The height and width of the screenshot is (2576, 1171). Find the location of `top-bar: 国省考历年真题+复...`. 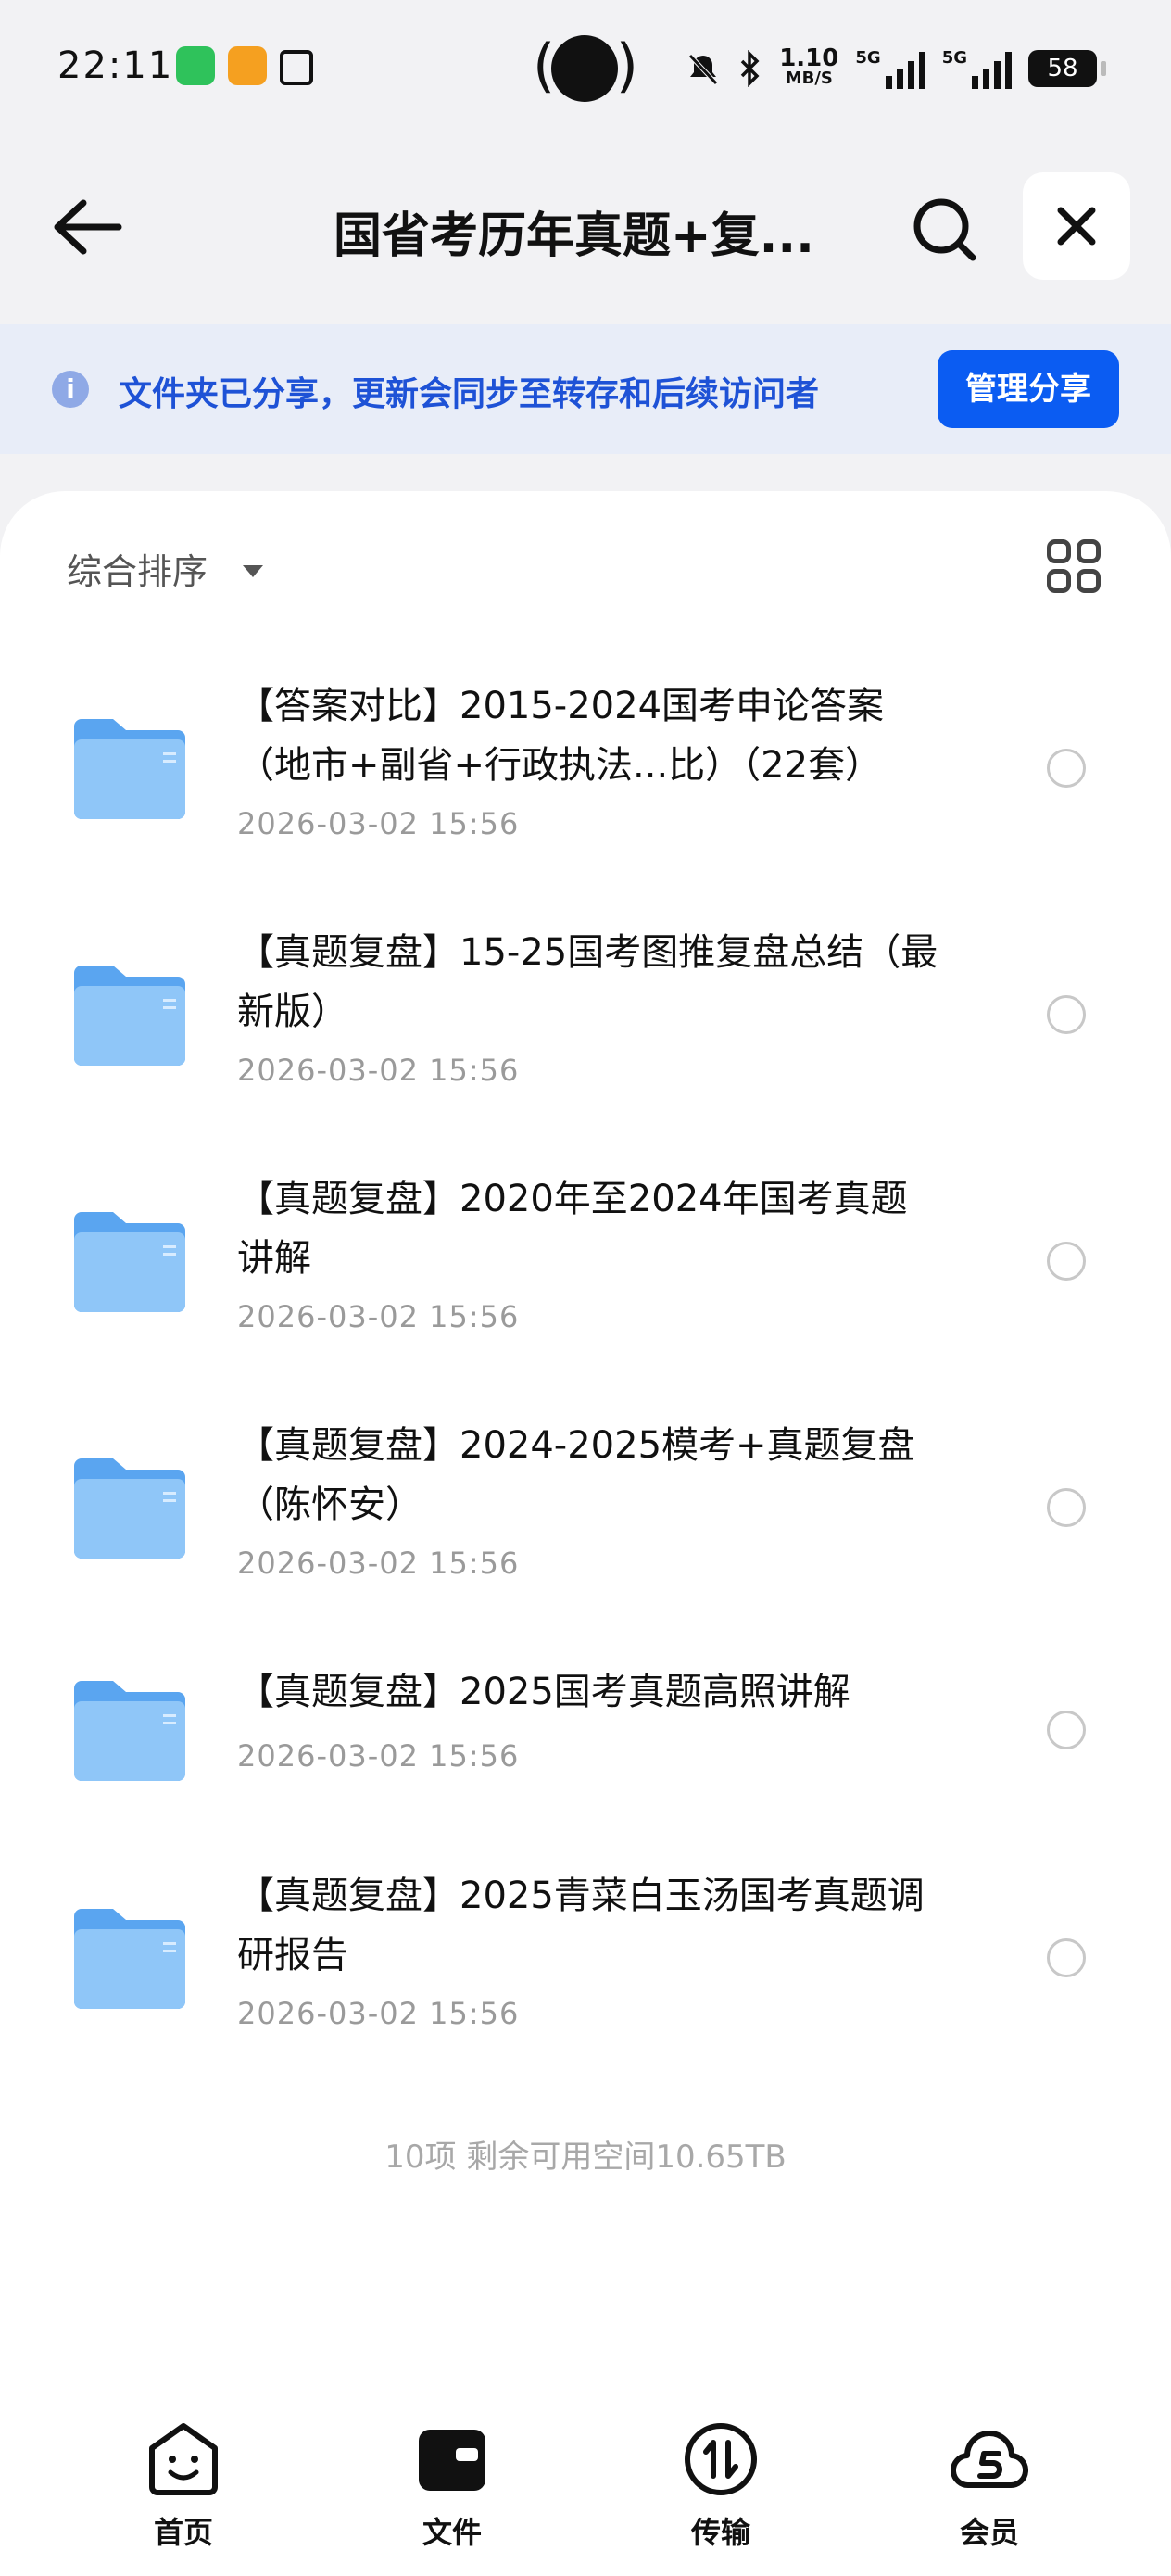

top-bar: 国省考历年真题+复... is located at coordinates (585, 227).